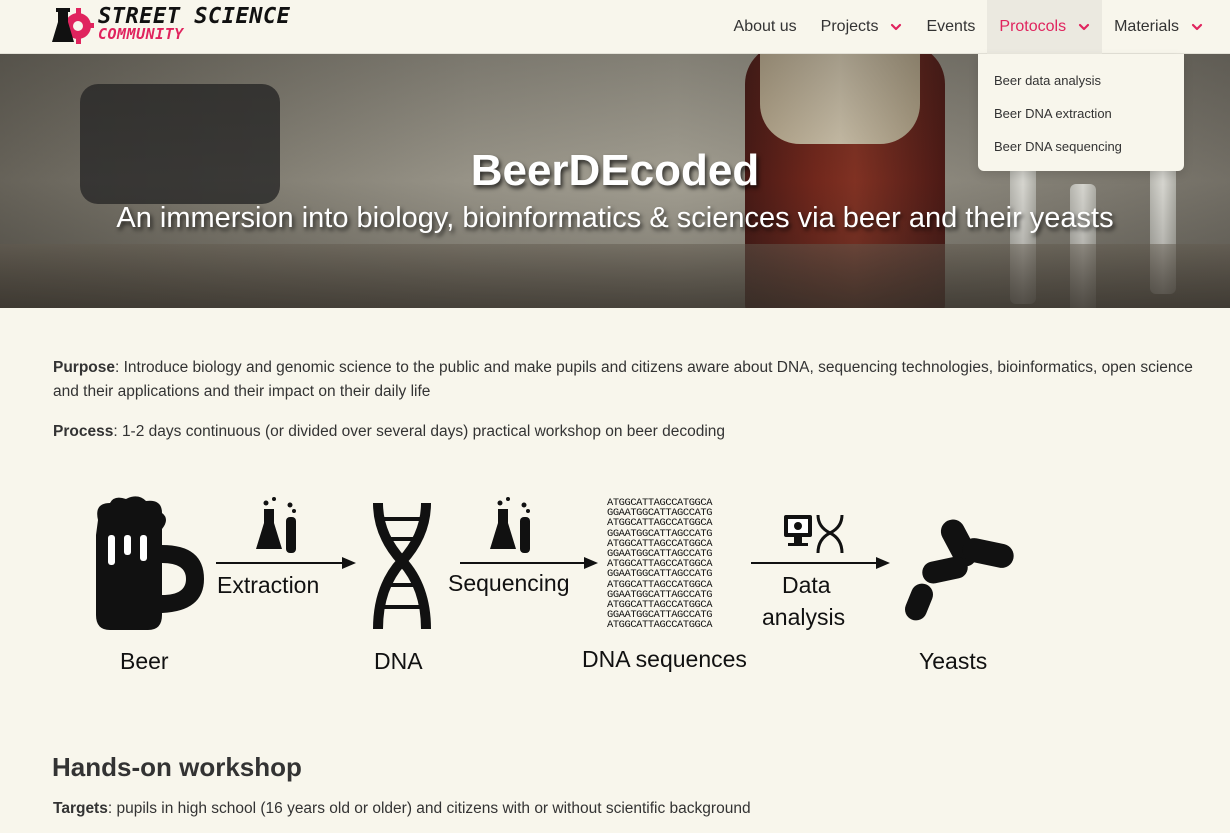 The height and width of the screenshot is (833, 1230). I want to click on nav-about-us-label: About us, so click(765, 26).